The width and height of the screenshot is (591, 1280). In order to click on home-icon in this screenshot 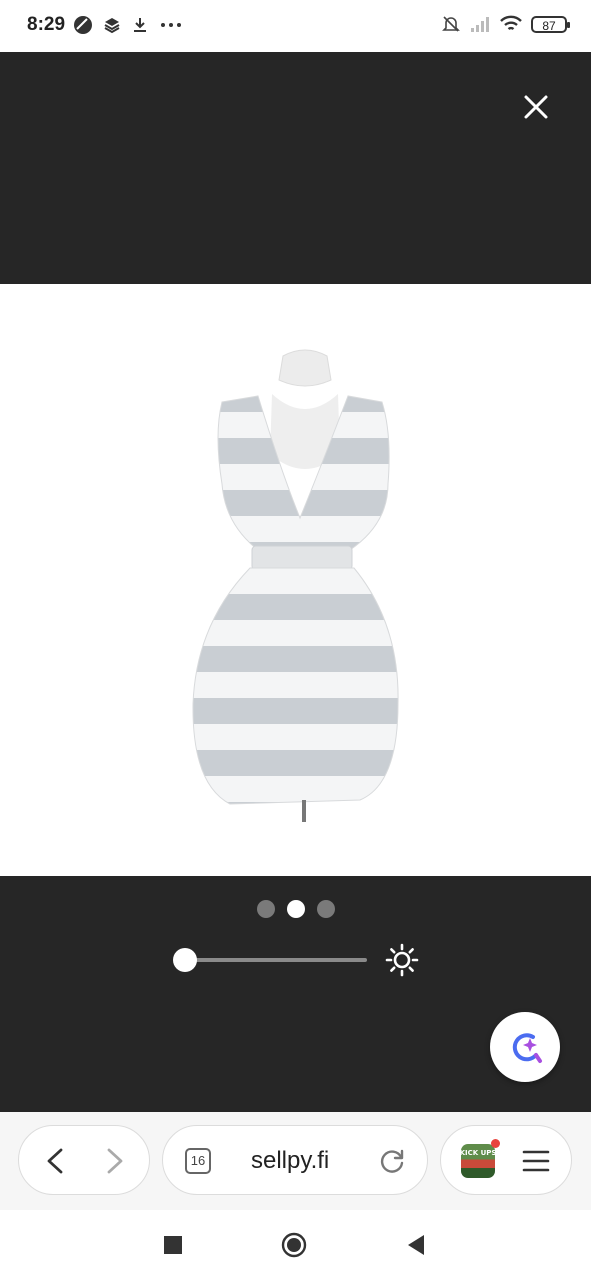, I will do `click(294, 1245)`.